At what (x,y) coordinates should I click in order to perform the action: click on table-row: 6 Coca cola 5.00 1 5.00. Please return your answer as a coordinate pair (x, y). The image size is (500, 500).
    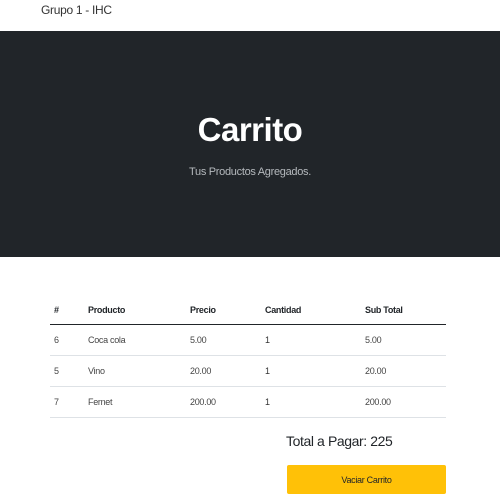
    Looking at the image, I should click on (248, 340).